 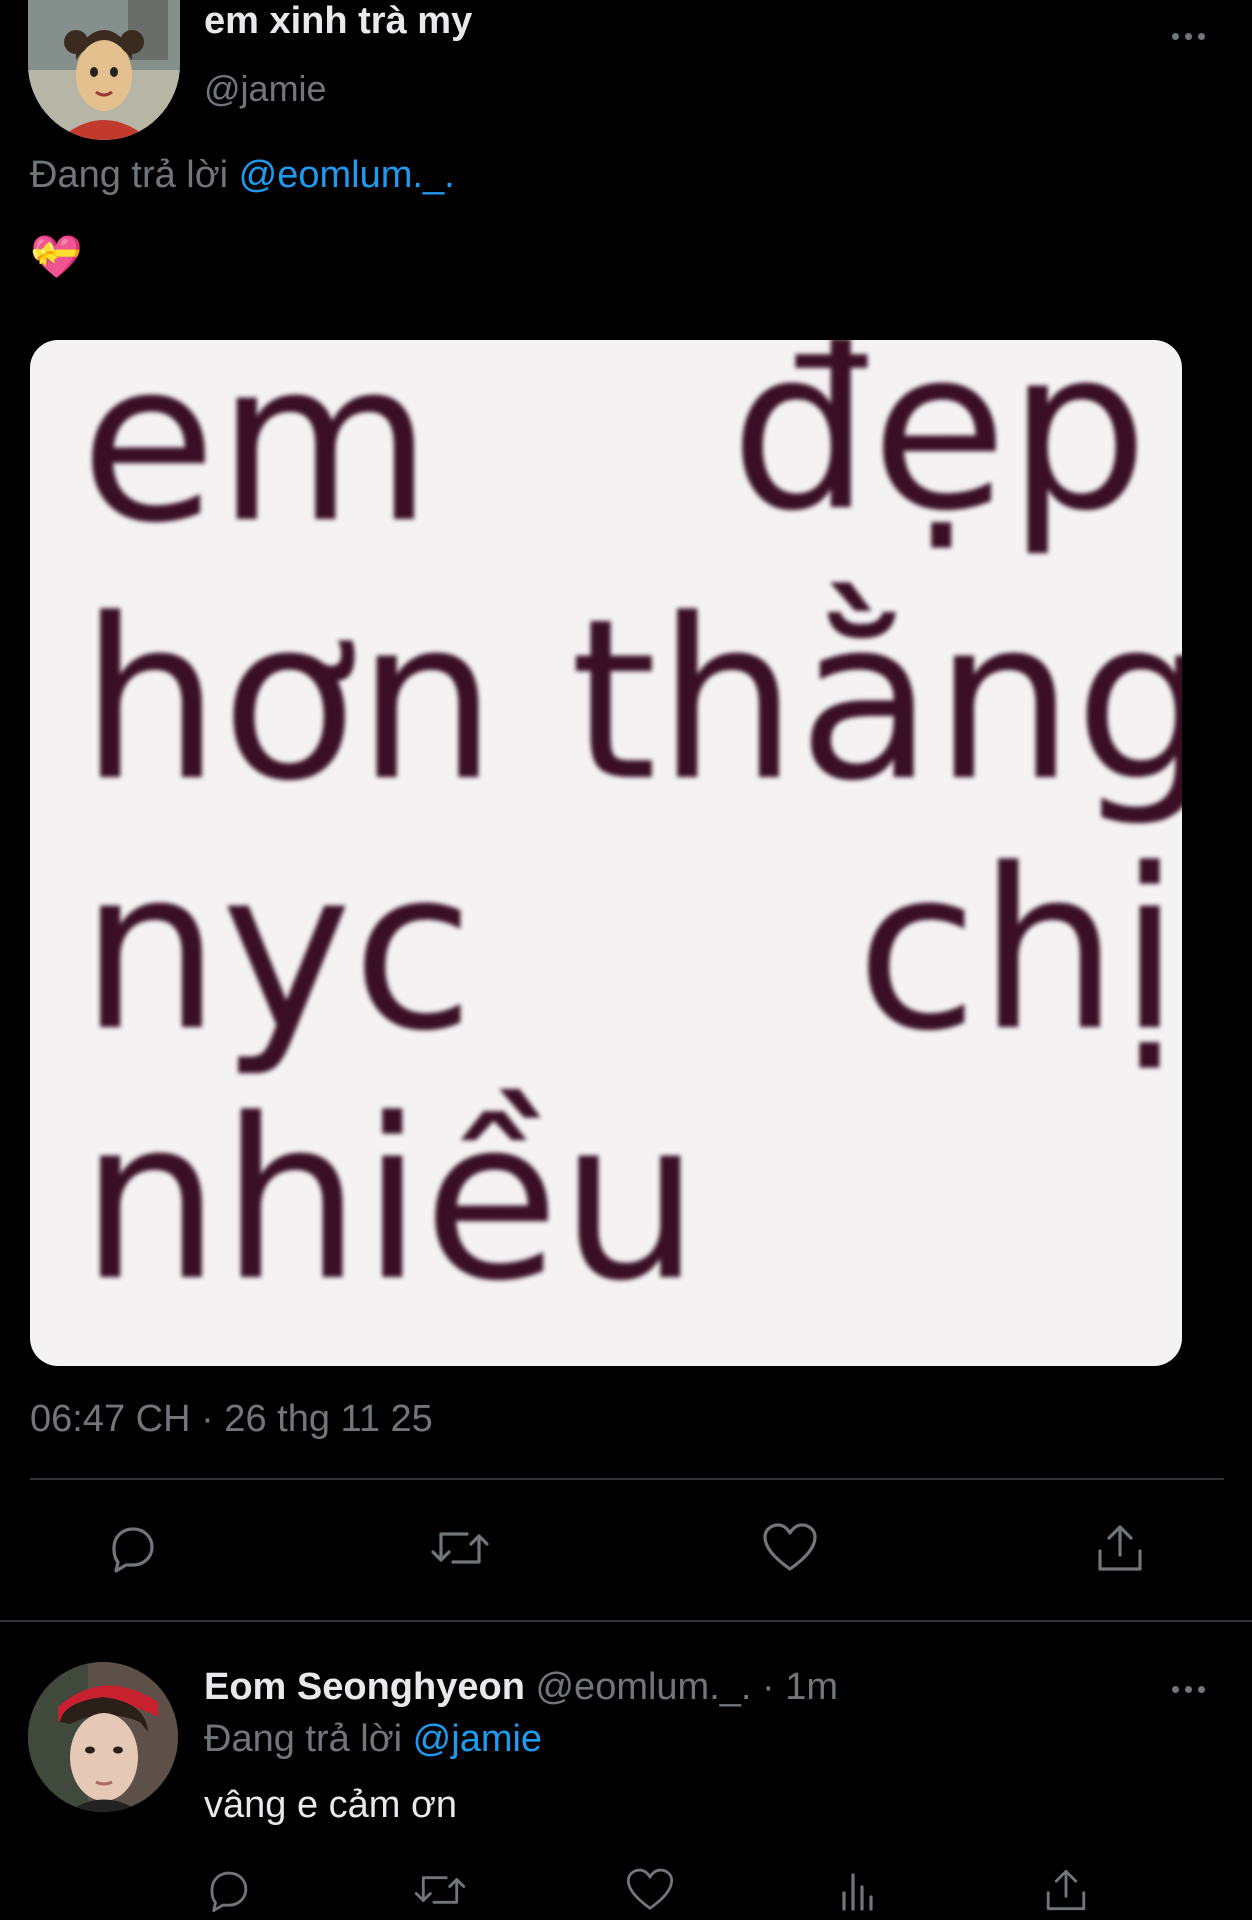 What do you see at coordinates (277, 951) in the screenshot?
I see `media-word: nyc` at bounding box center [277, 951].